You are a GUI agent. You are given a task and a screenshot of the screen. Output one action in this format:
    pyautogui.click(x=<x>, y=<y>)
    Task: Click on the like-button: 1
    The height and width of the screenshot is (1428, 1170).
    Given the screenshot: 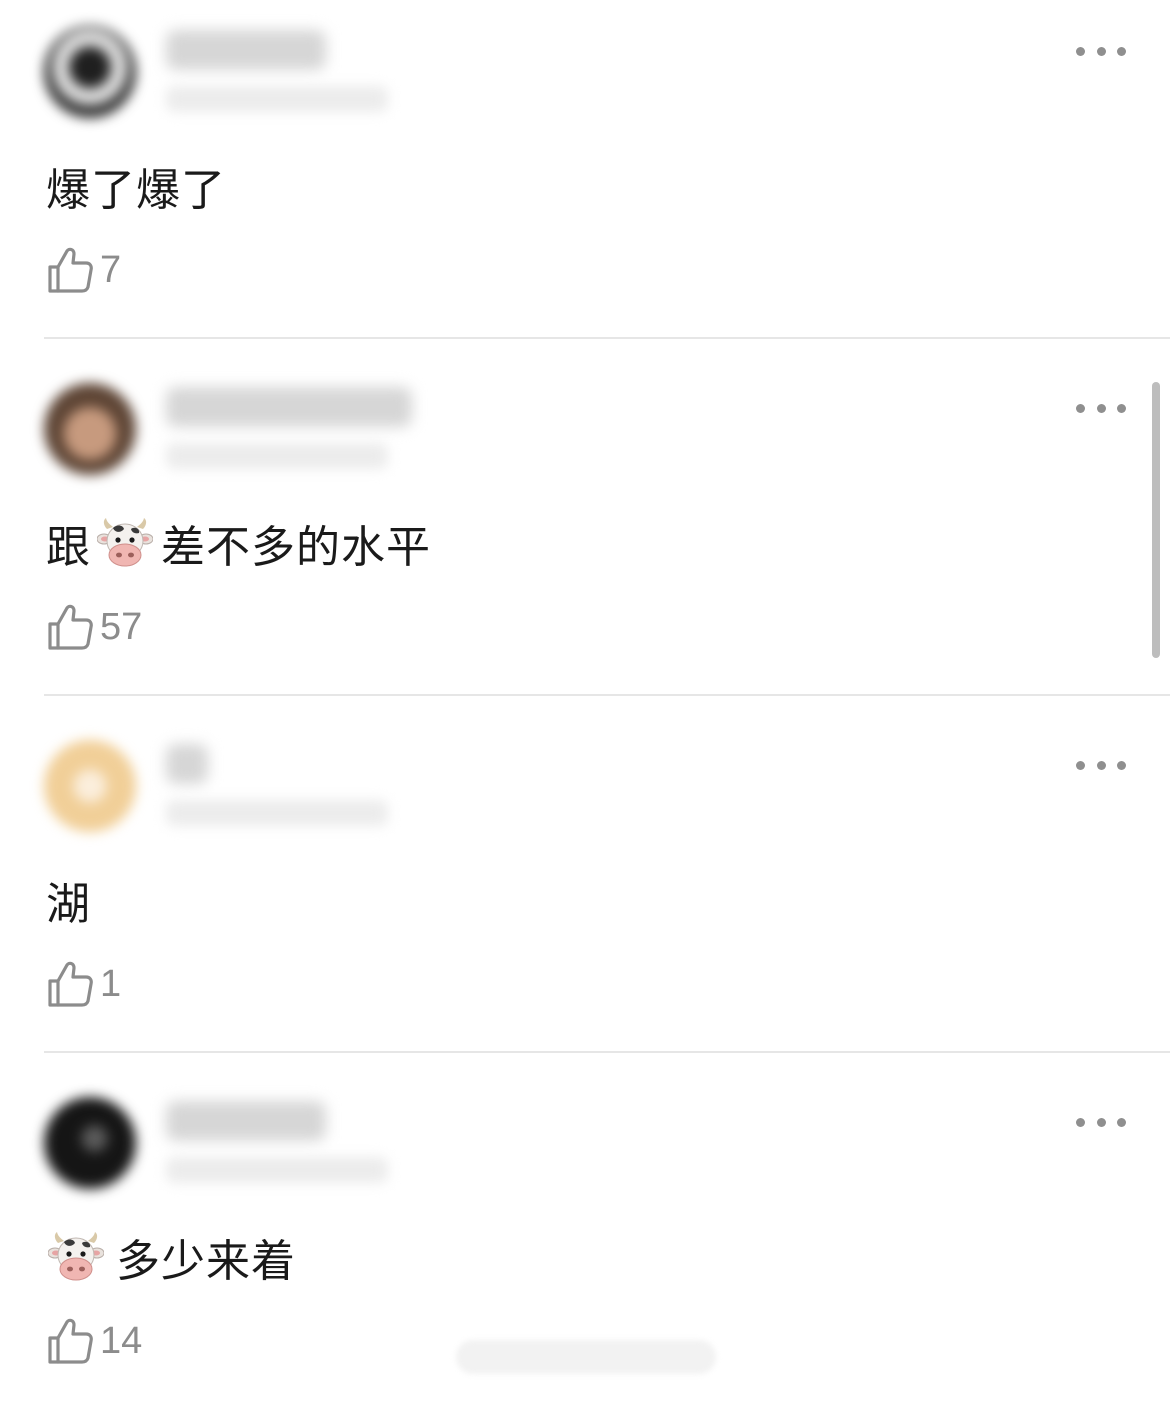 What is the action you would take?
    pyautogui.click(x=83, y=984)
    